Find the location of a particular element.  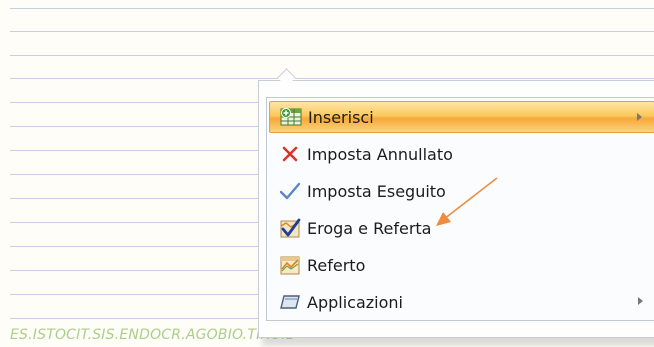

menu-item-label: Referto is located at coordinates (336, 265).